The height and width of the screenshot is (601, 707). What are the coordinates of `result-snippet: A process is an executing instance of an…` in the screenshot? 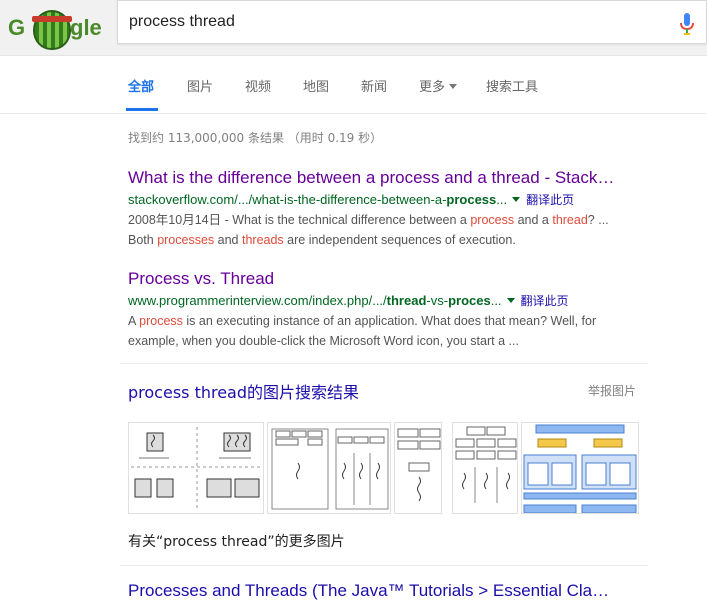 It's located at (417, 331).